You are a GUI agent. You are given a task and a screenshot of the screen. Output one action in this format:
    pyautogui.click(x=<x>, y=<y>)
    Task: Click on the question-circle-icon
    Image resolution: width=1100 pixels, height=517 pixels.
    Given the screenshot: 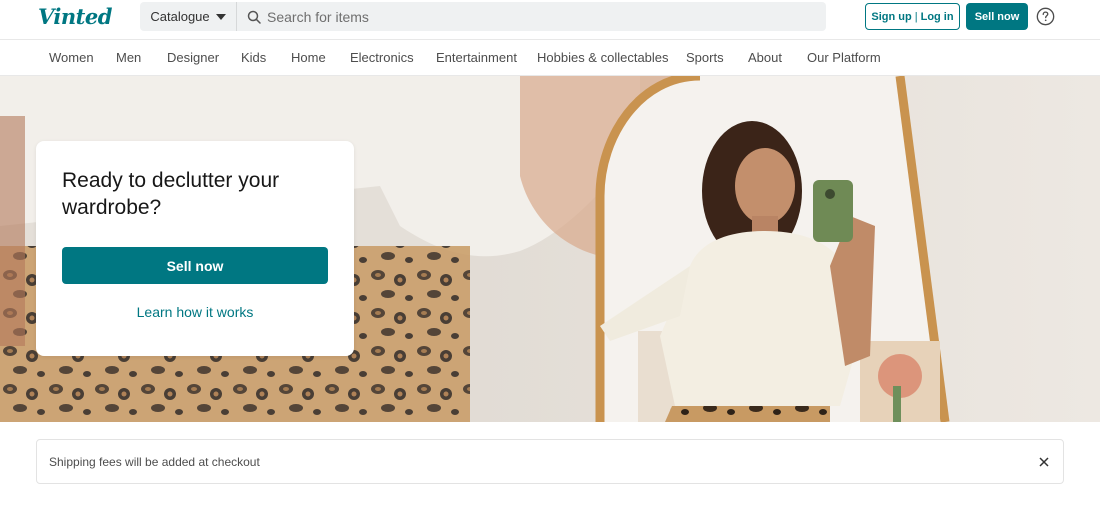 What is the action you would take?
    pyautogui.click(x=1045, y=16)
    